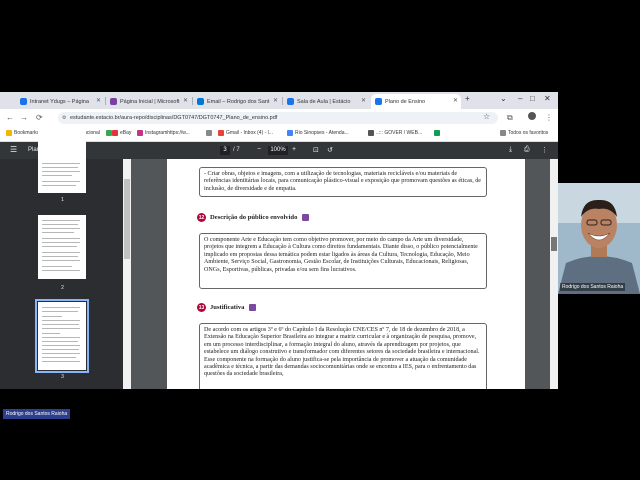 The width and height of the screenshot is (640, 480). I want to click on tab-email: Email – Rodrigo dos Sant ✕, so click(237, 101).